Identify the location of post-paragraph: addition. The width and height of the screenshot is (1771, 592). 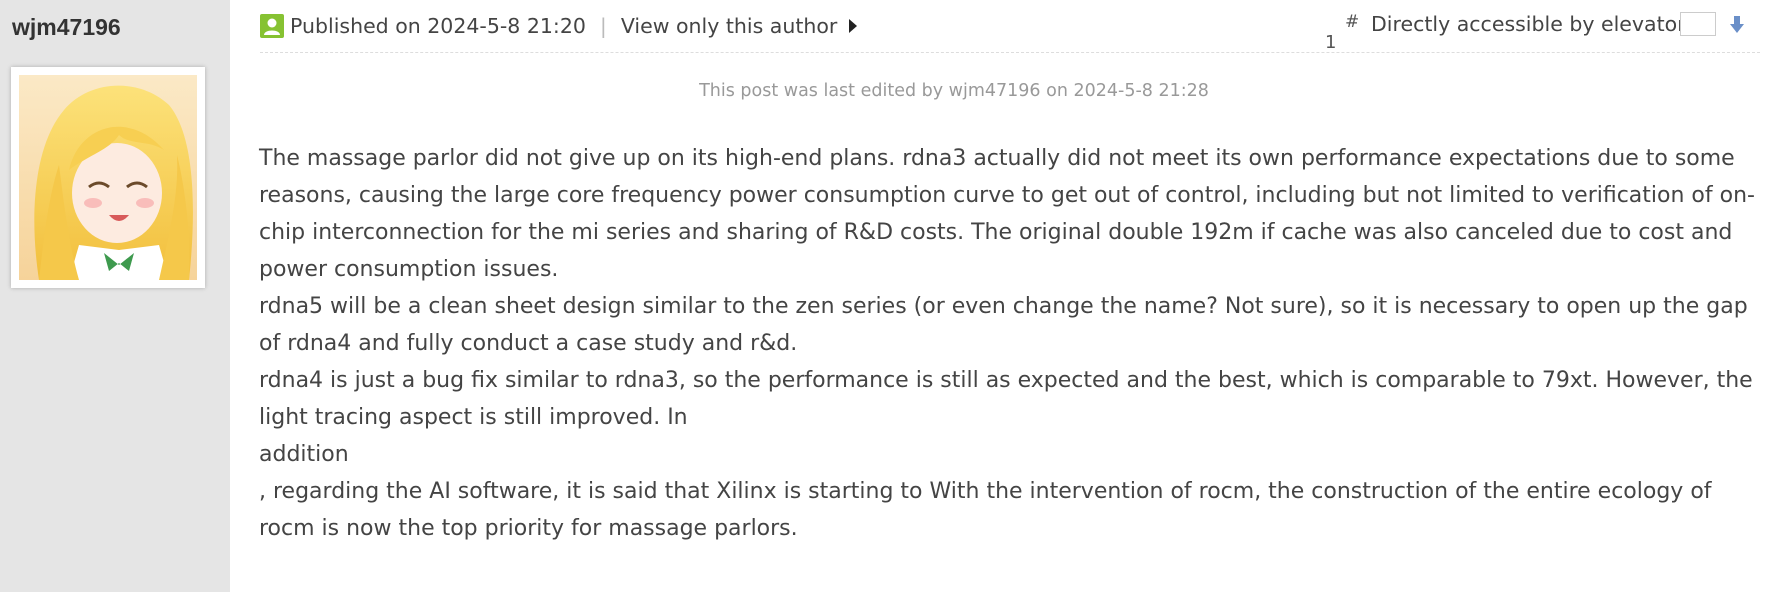
(304, 454).